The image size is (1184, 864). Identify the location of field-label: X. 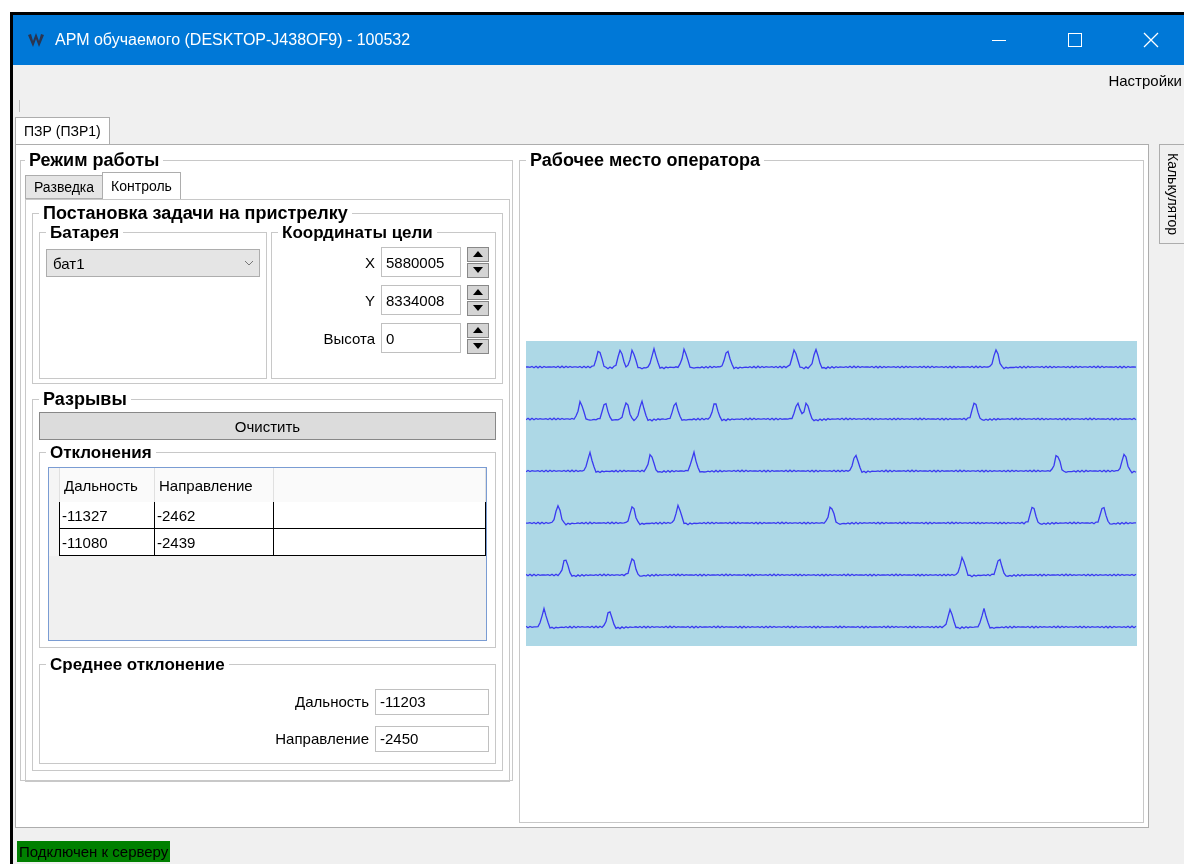
(370, 262).